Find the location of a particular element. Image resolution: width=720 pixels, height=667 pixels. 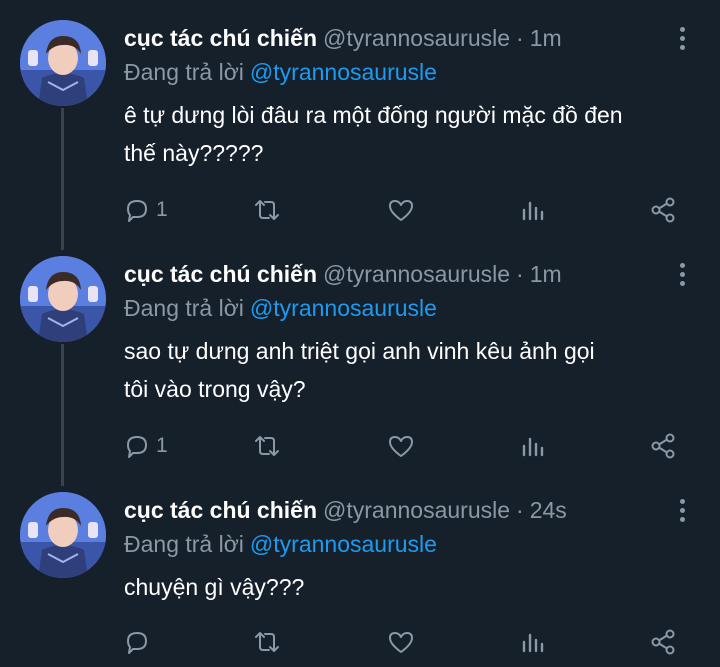

timestamp: 24s is located at coordinates (548, 510).